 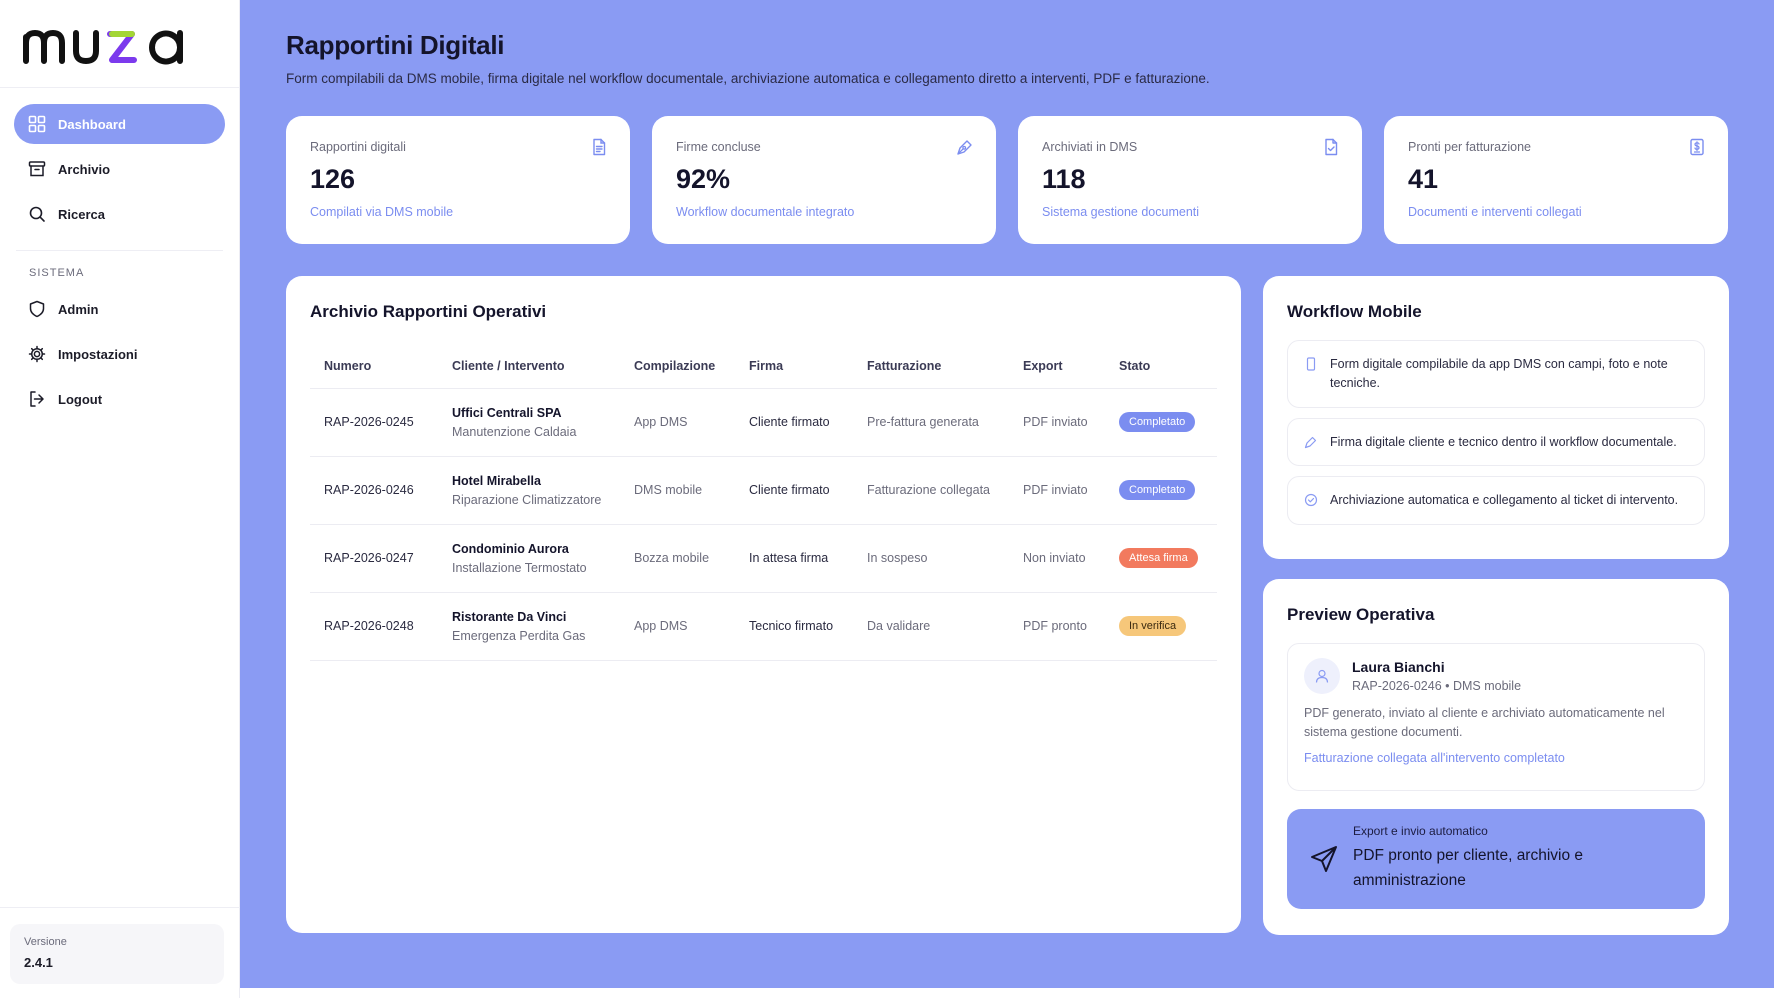 I want to click on system-nav: Admin Impostazioni Logout, so click(x=119, y=354).